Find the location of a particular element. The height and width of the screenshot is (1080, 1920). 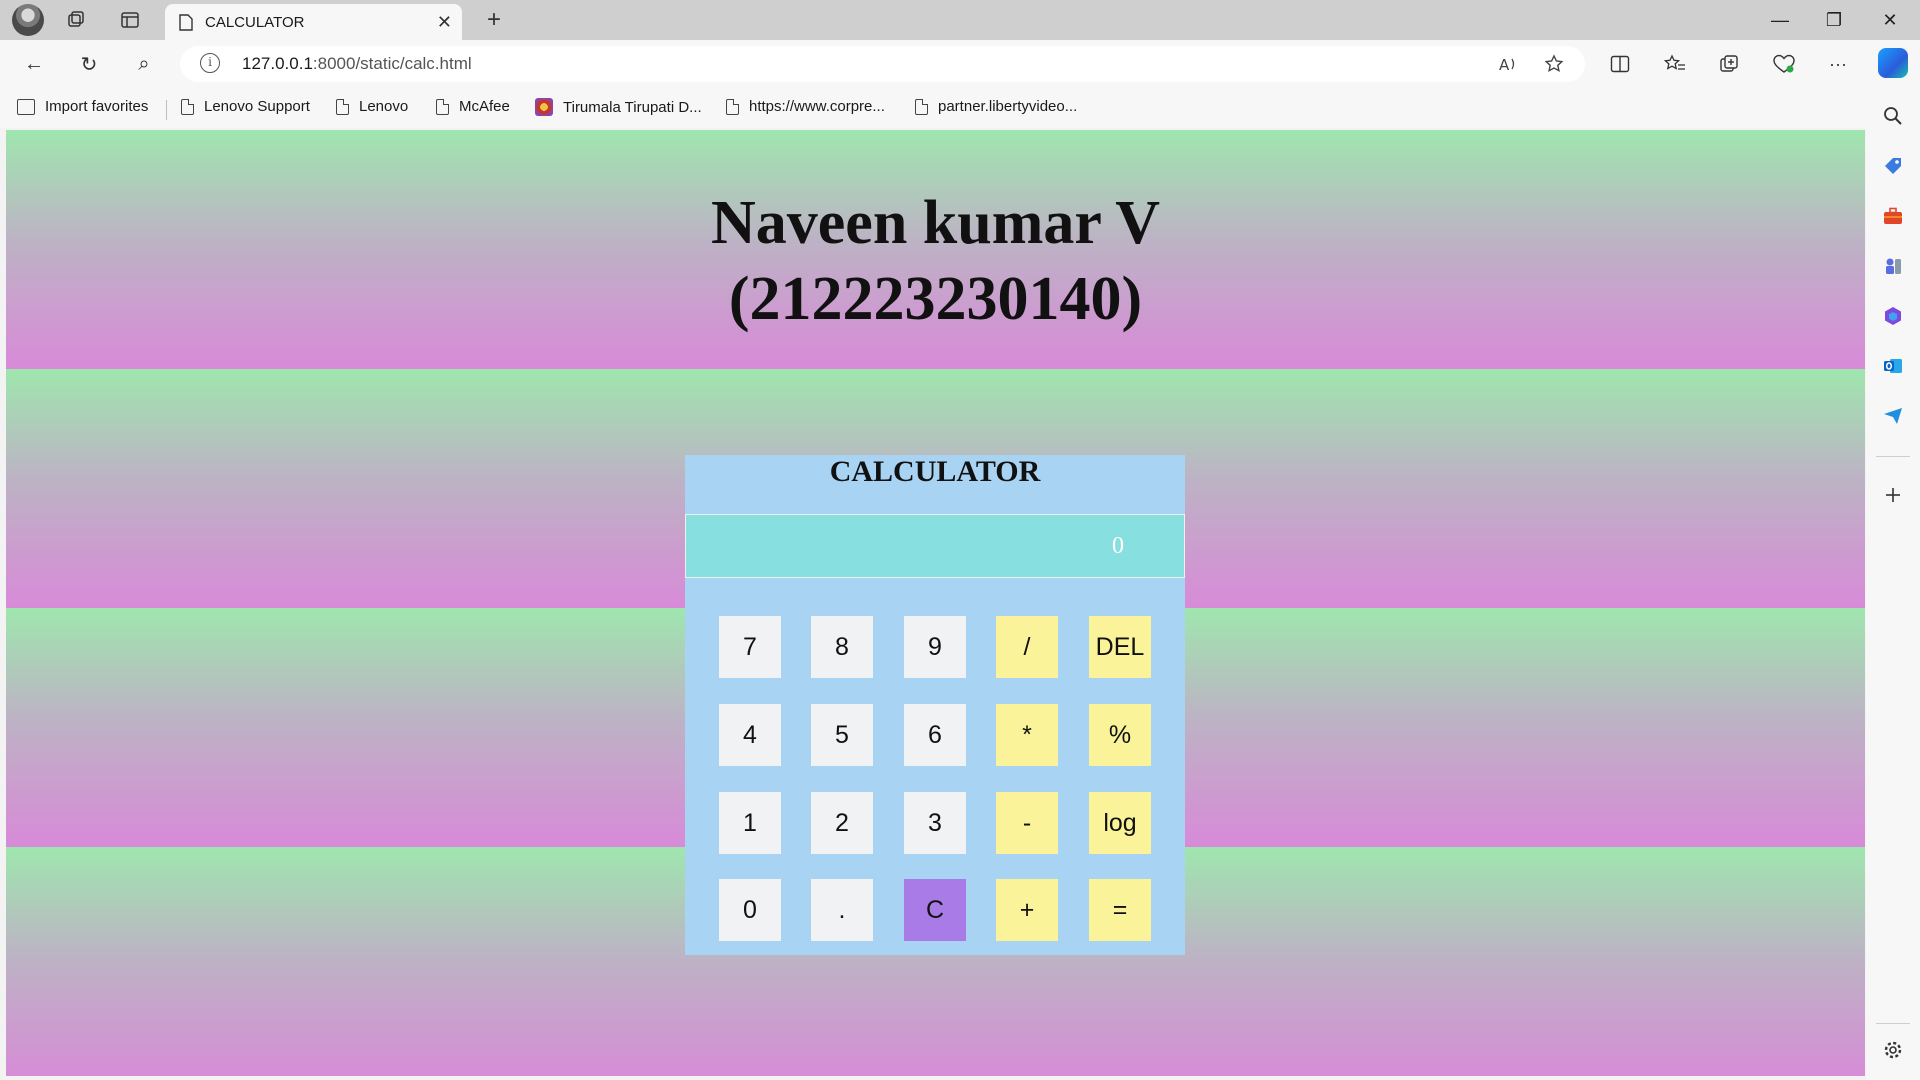

url-text: 127.0.0.1:8000/static/calc.html is located at coordinates (357, 64).